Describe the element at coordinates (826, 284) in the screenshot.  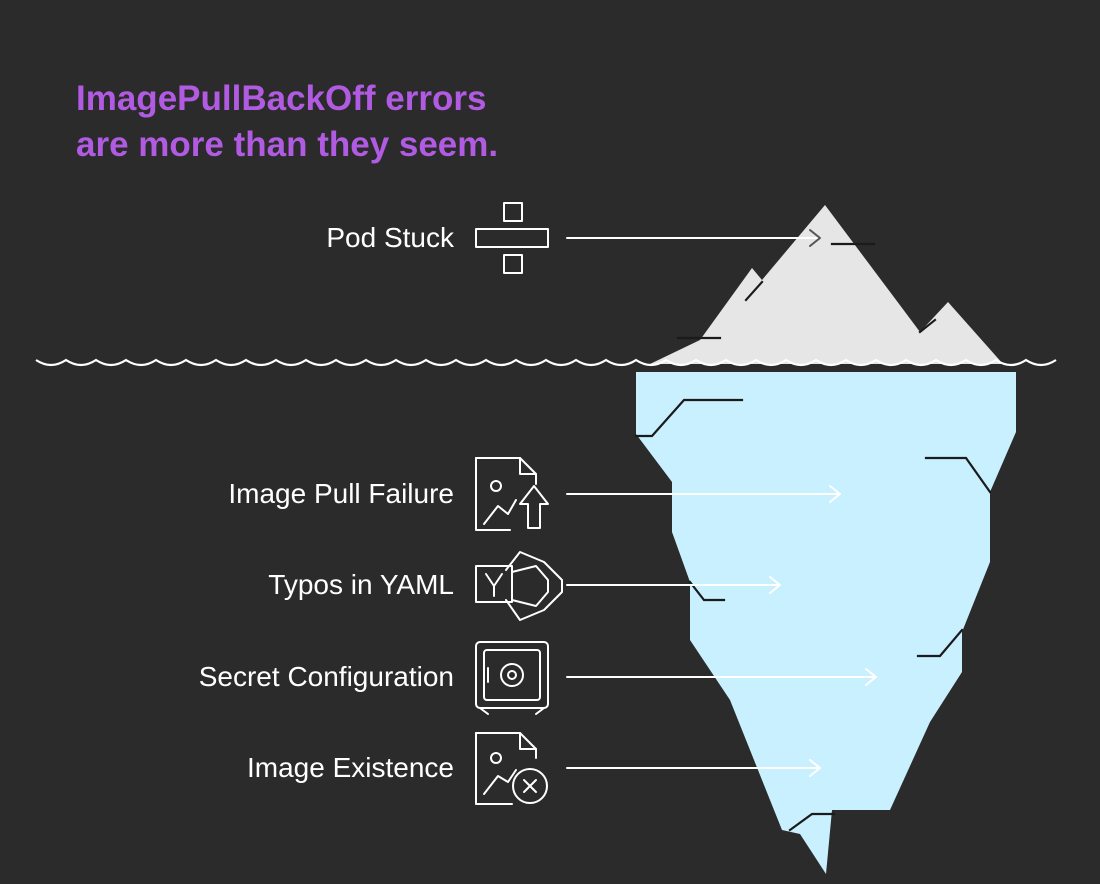
I see `iceberg-tip` at that location.